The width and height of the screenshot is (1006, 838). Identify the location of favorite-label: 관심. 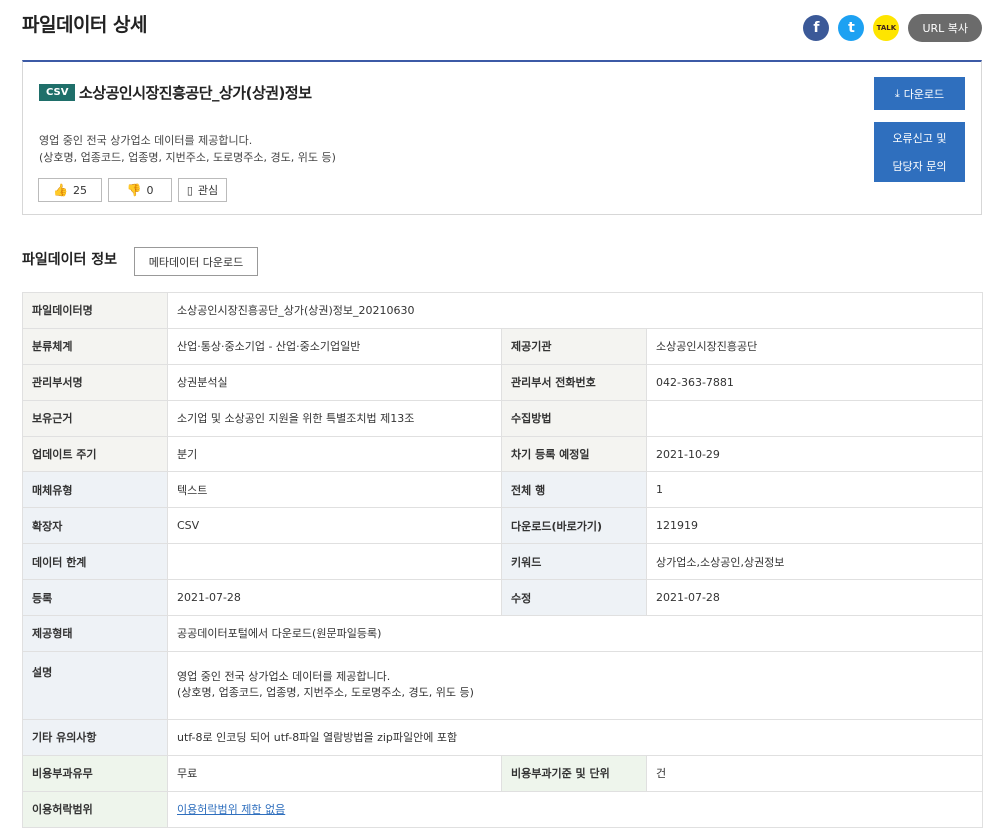
(208, 190).